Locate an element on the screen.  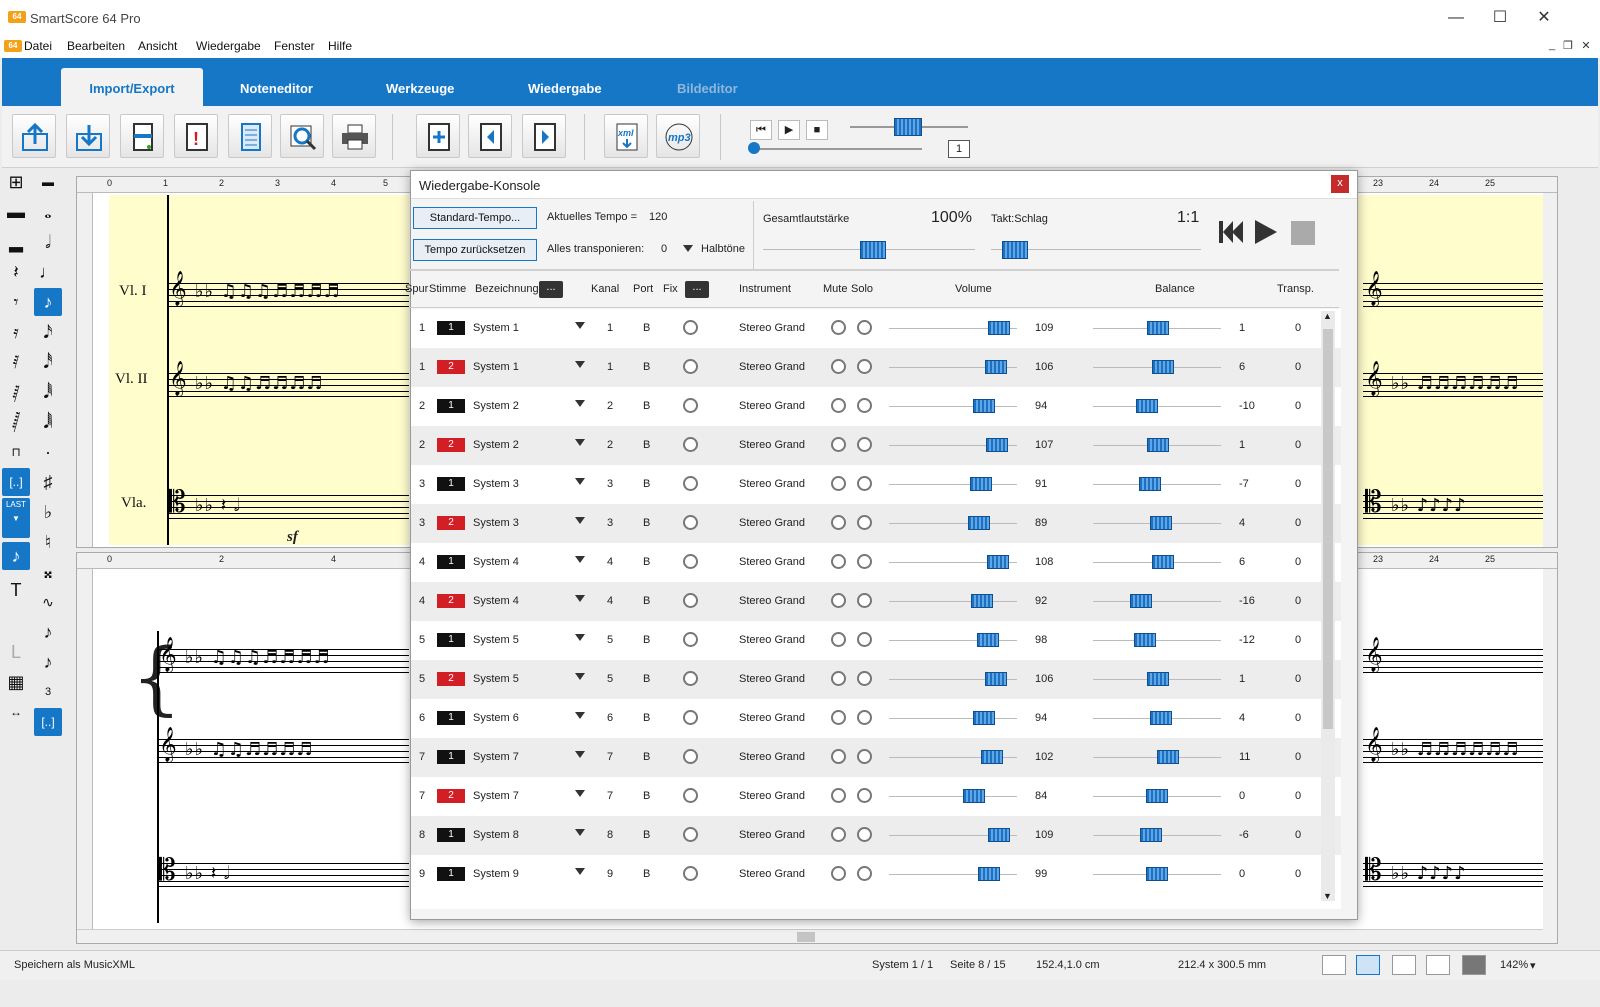
track-row: 2 2 System 2 2 B Stereo Grand 107 1 0 is located at coordinates (876, 445).